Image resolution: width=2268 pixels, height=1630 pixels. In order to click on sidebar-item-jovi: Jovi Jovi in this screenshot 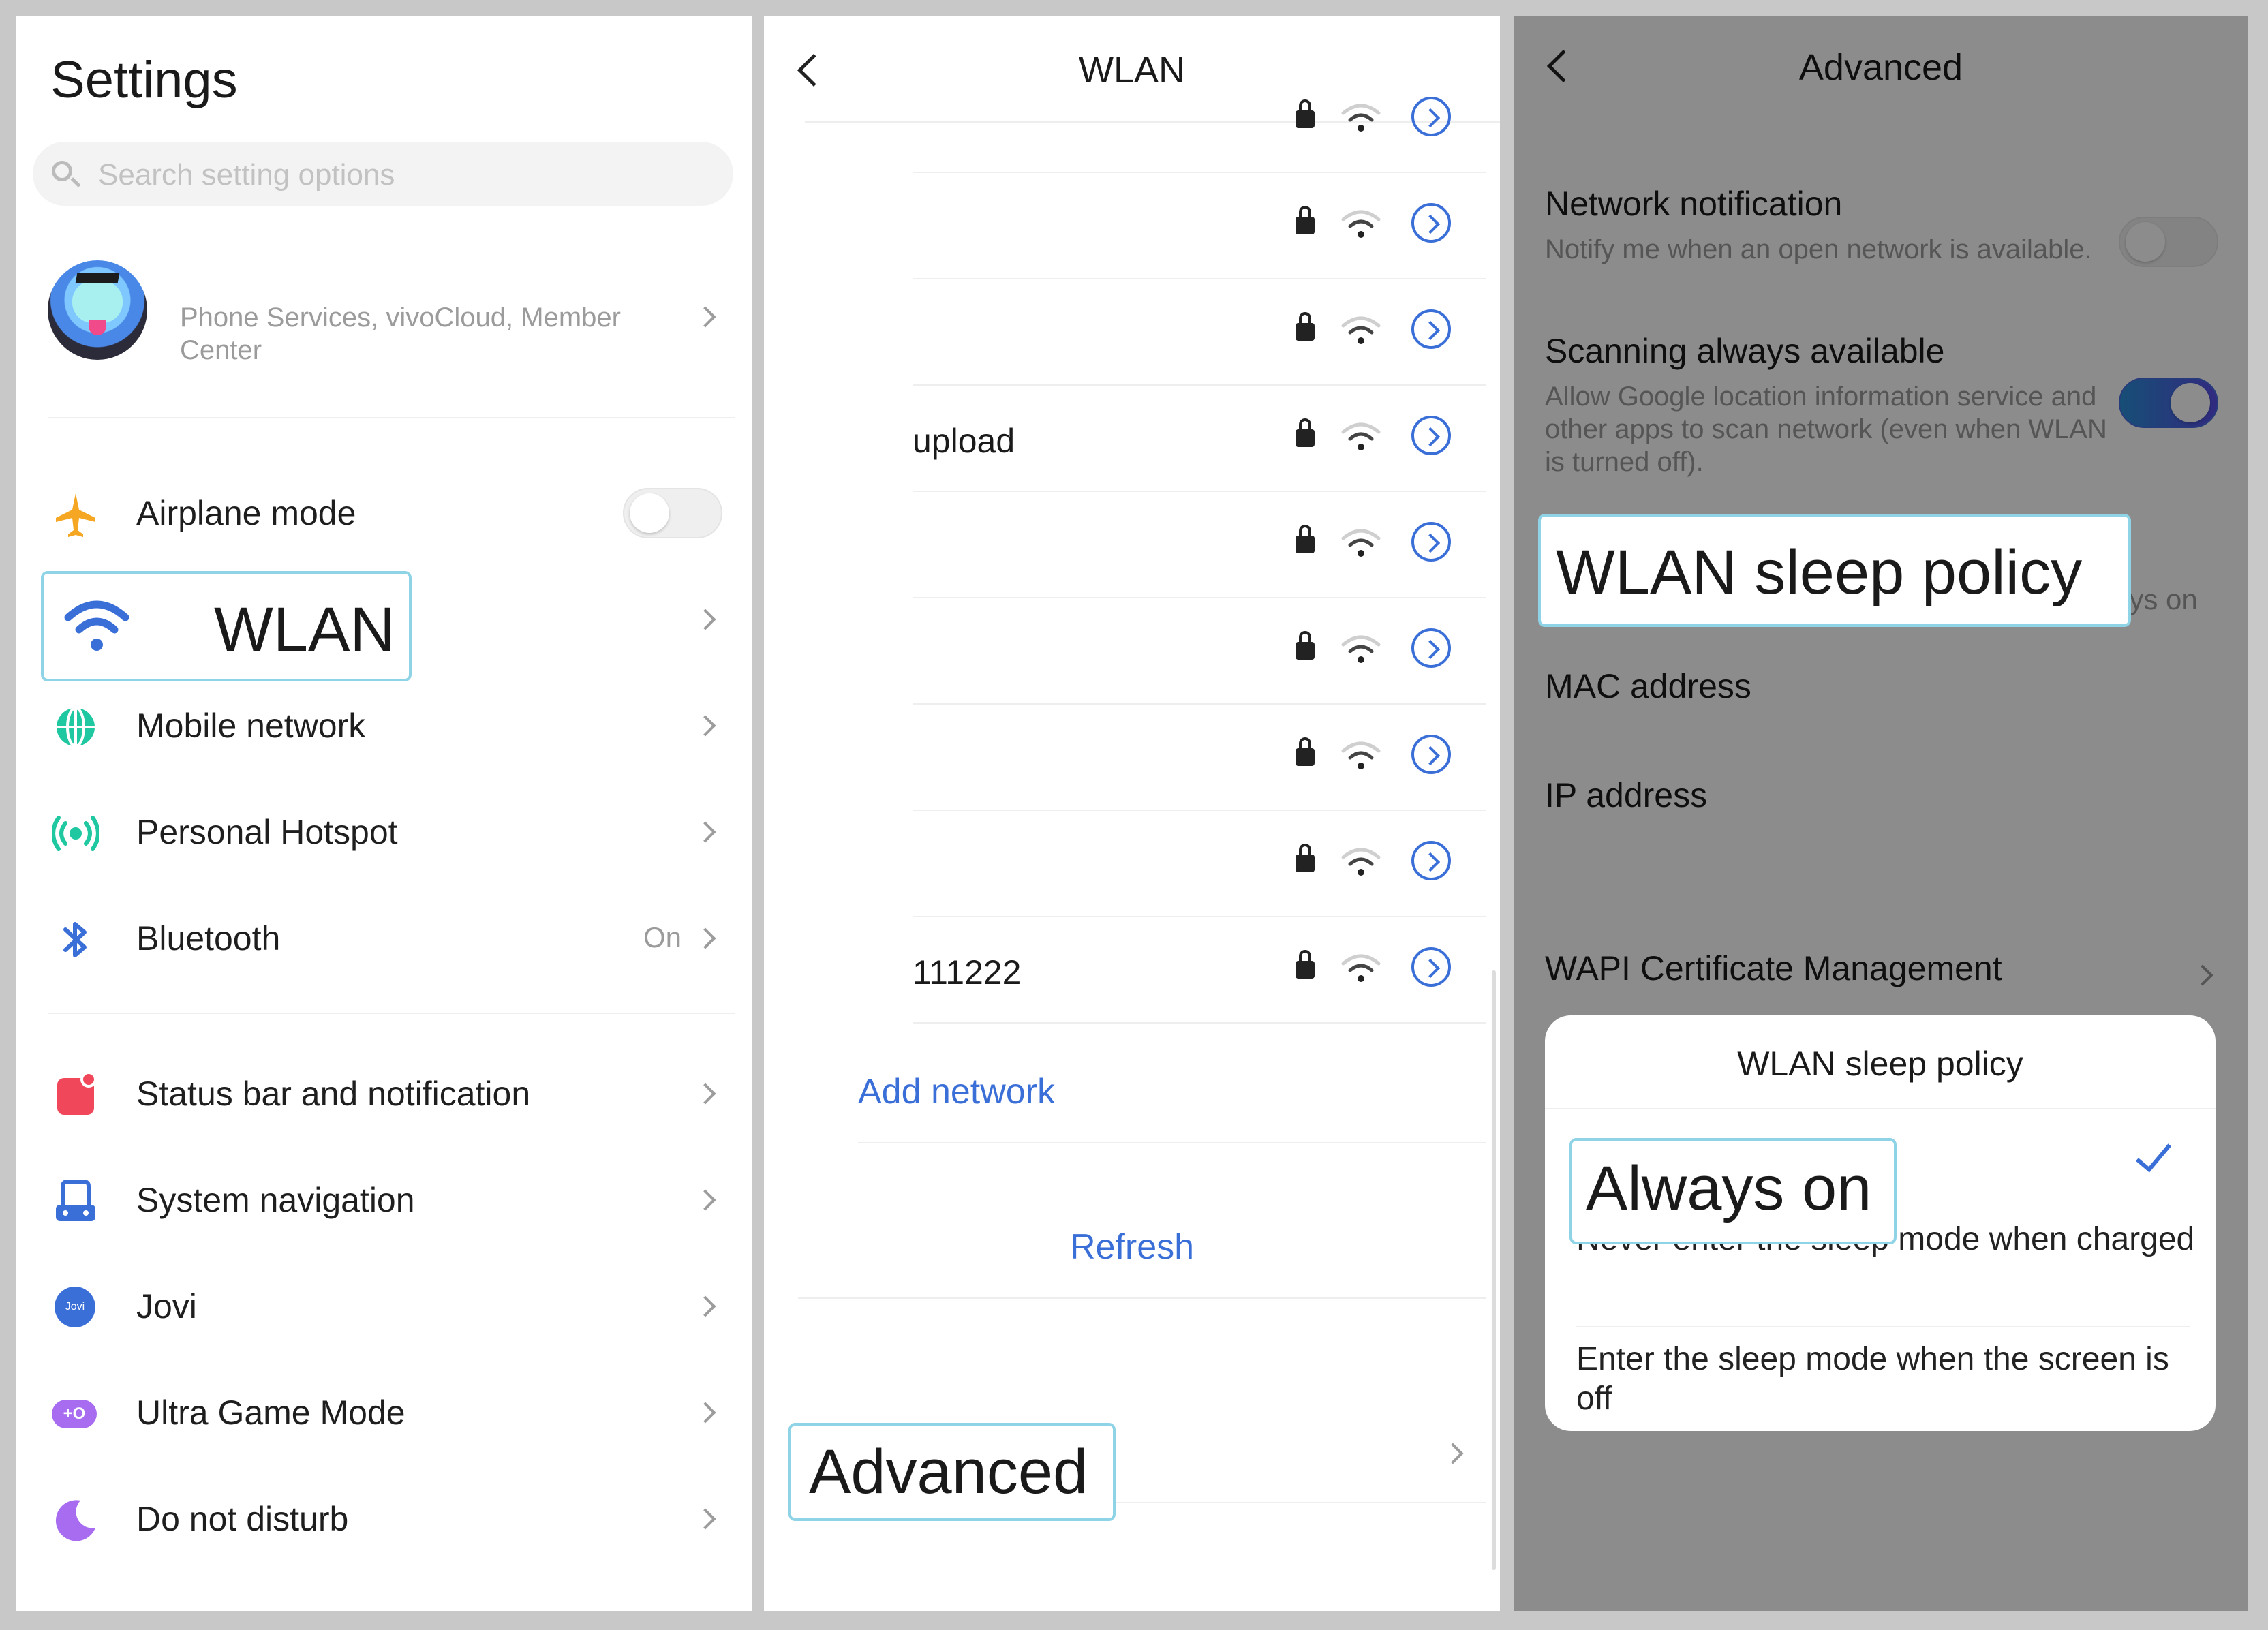, I will do `click(384, 1307)`.